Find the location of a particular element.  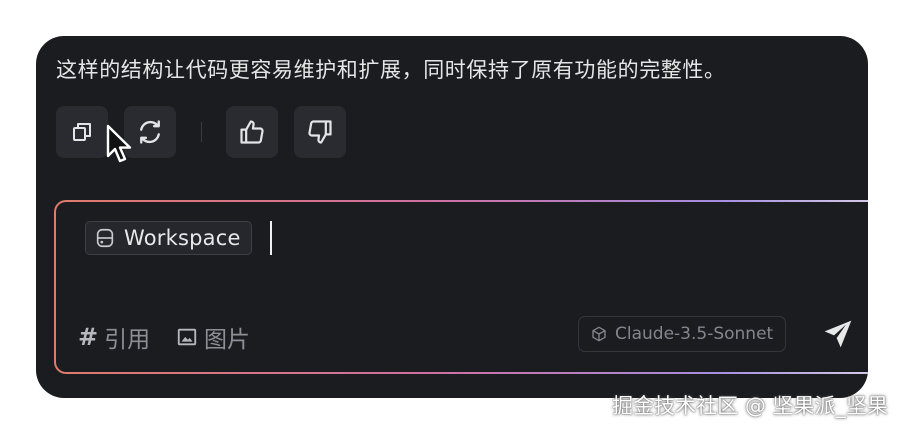

workspace-chip-label: Workspace is located at coordinates (182, 238).